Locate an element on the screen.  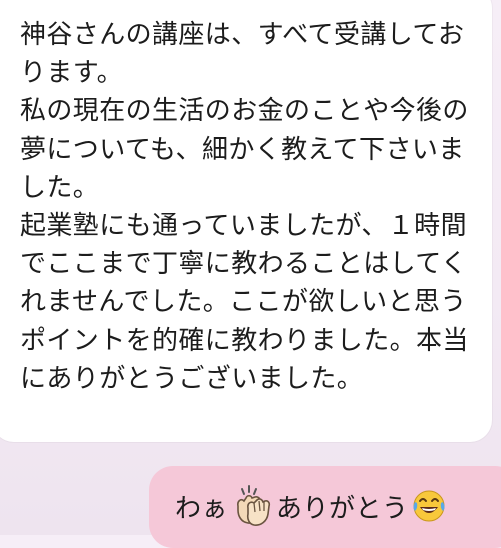
clapping-hands-icon is located at coordinates (252, 506).